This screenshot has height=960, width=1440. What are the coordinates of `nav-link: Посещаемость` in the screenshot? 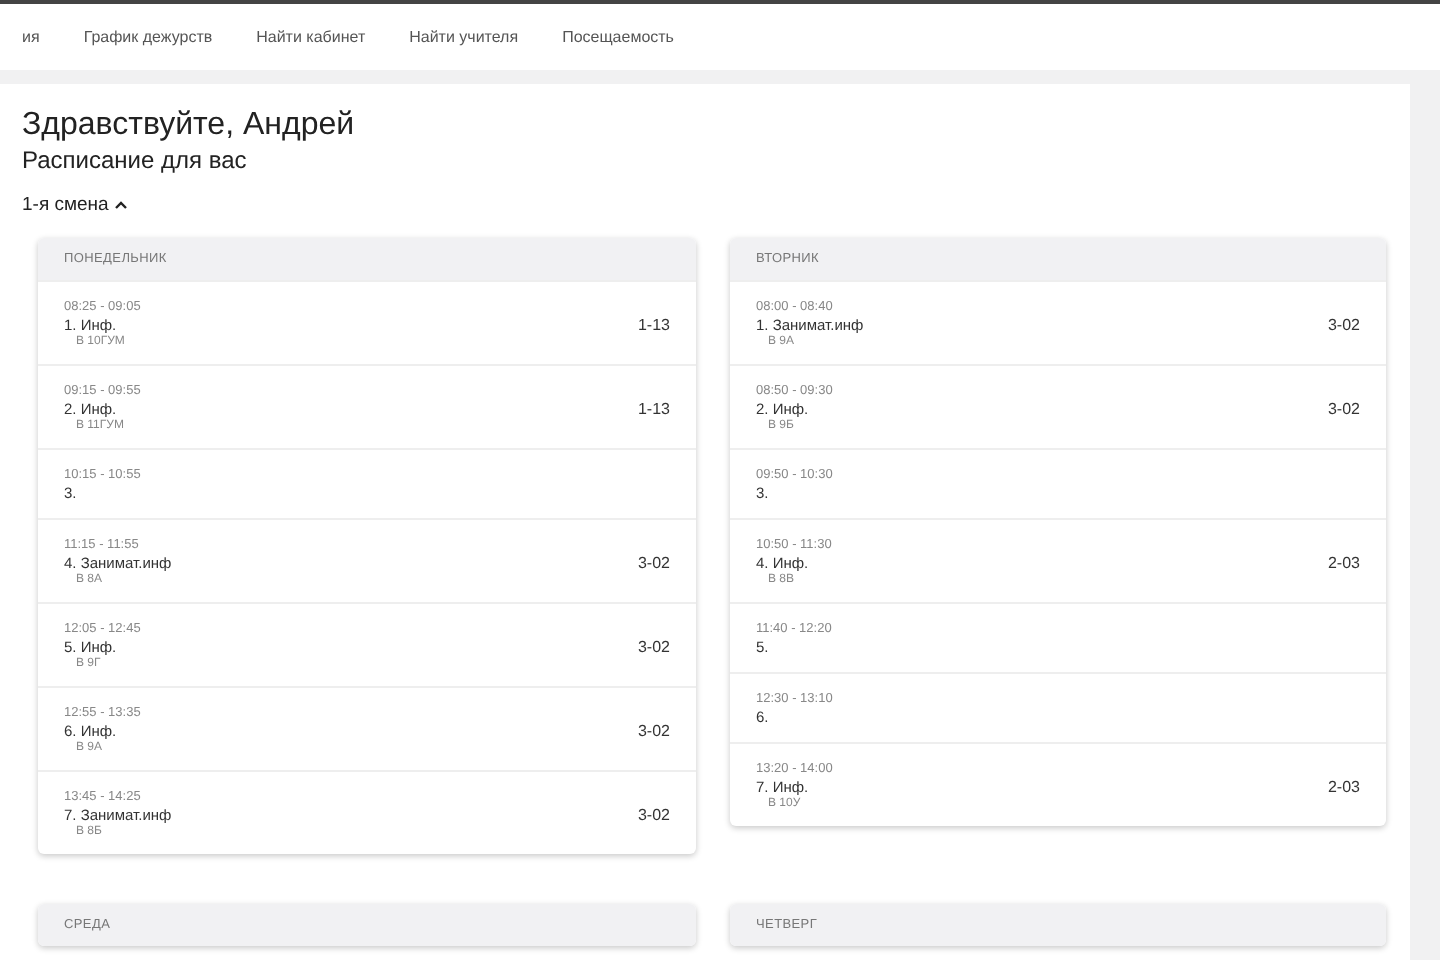 It's located at (618, 37).